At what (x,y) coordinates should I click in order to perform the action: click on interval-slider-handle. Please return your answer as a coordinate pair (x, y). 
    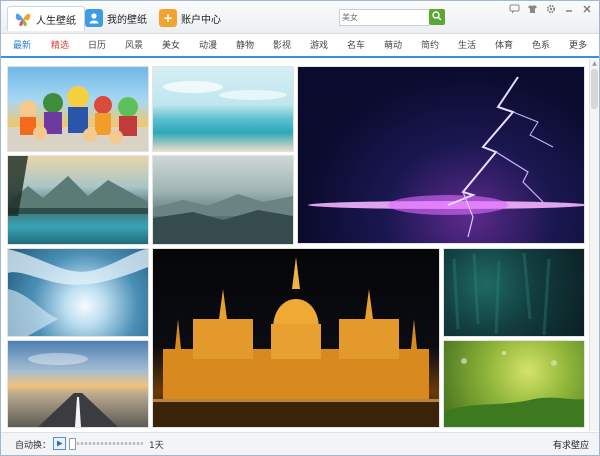
    Looking at the image, I should click on (72, 444).